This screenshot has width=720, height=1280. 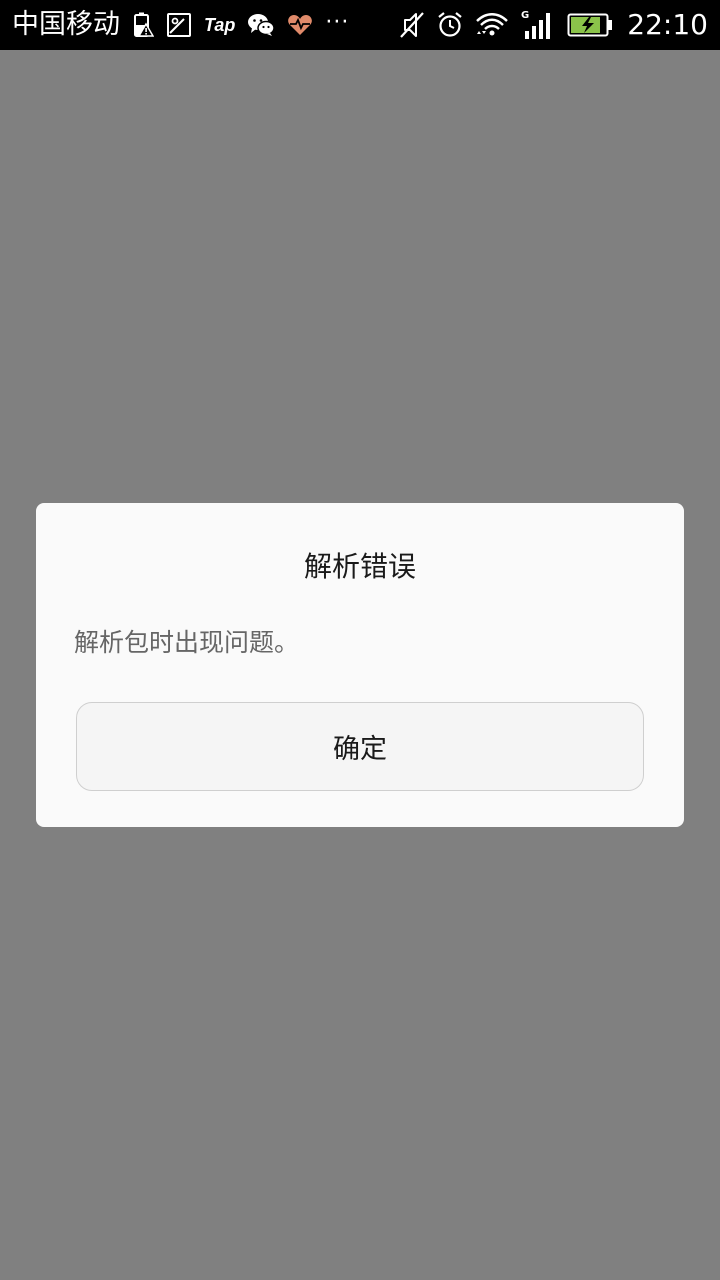 What do you see at coordinates (220, 24) in the screenshot?
I see `tap-icon: Tap` at bounding box center [220, 24].